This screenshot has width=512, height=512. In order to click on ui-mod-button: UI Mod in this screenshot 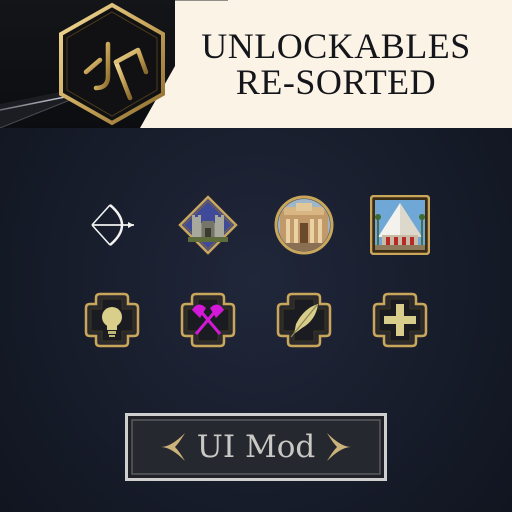, I will do `click(256, 447)`.